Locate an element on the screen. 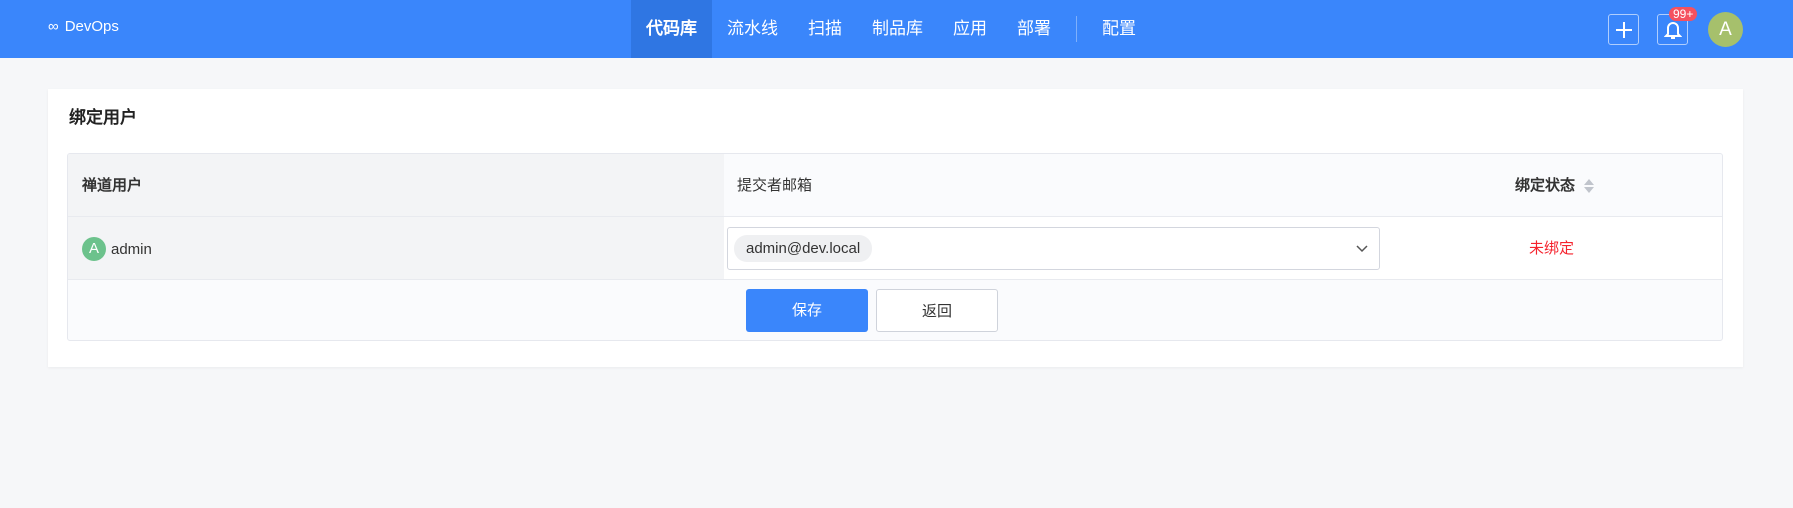  nav-item-code-repo: 代码库 is located at coordinates (671, 29).